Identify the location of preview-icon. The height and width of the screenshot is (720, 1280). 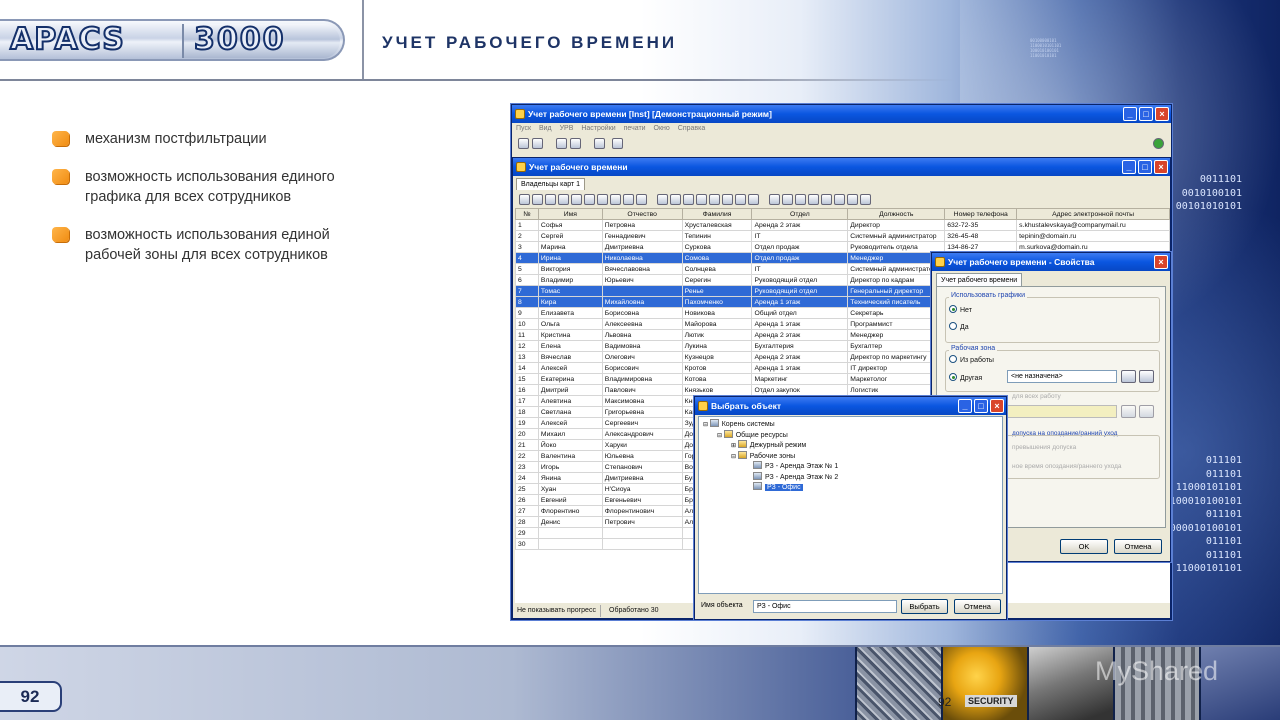
(575, 143).